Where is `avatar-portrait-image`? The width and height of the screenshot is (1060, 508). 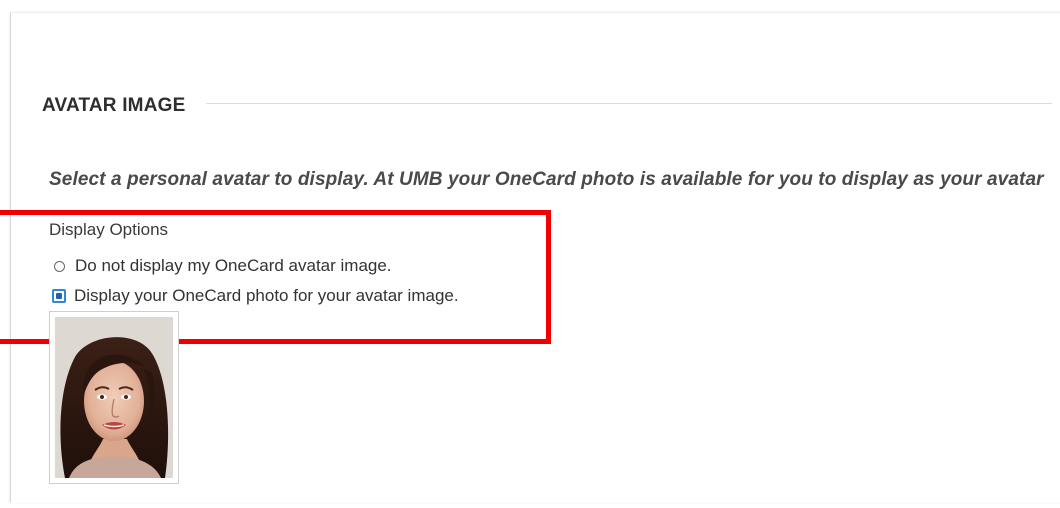
avatar-portrait-image is located at coordinates (114, 397).